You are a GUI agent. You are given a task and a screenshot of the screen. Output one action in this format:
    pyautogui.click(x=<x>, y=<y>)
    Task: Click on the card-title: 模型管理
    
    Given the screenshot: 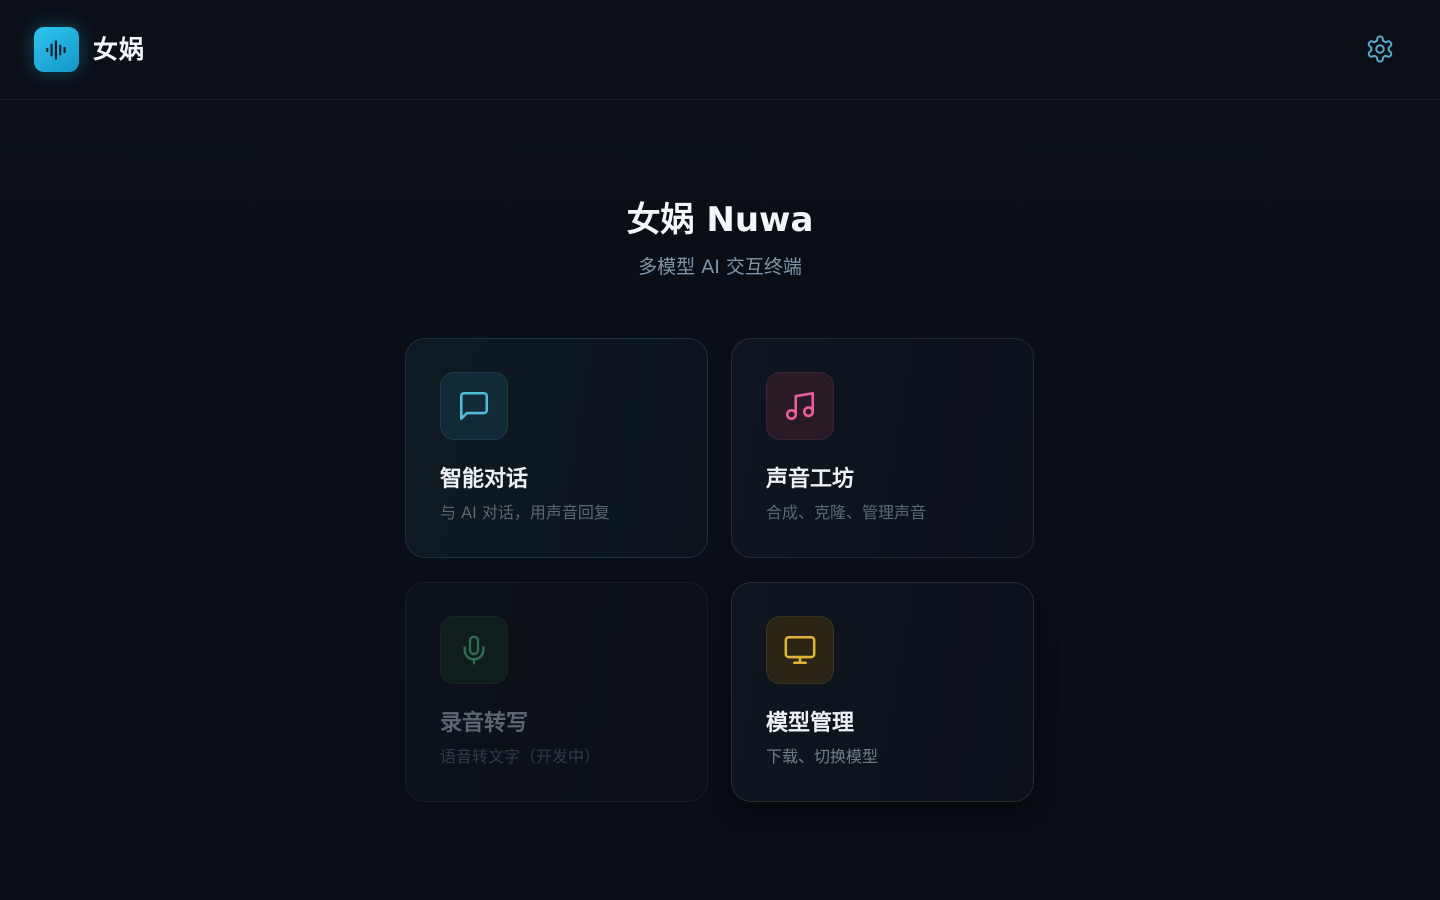 What is the action you would take?
    pyautogui.click(x=810, y=723)
    